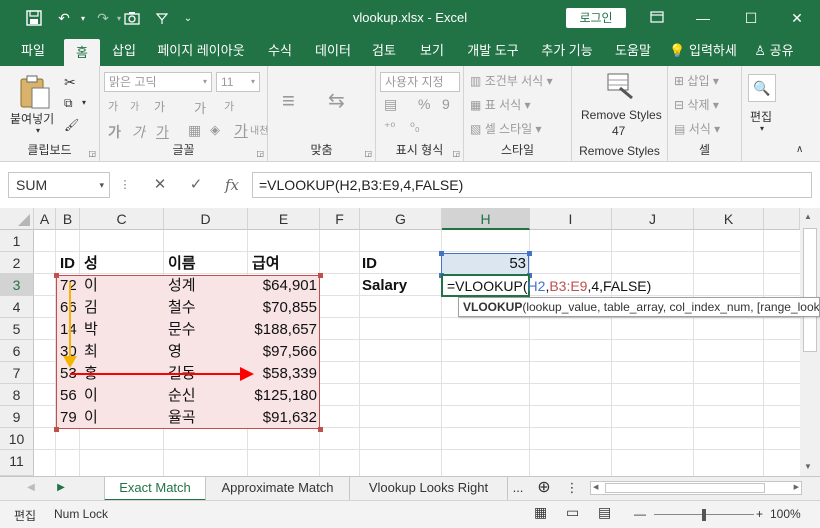 This screenshot has width=820, height=528. What do you see at coordinates (17, 417) in the screenshot?
I see `row-header-9: 9` at bounding box center [17, 417].